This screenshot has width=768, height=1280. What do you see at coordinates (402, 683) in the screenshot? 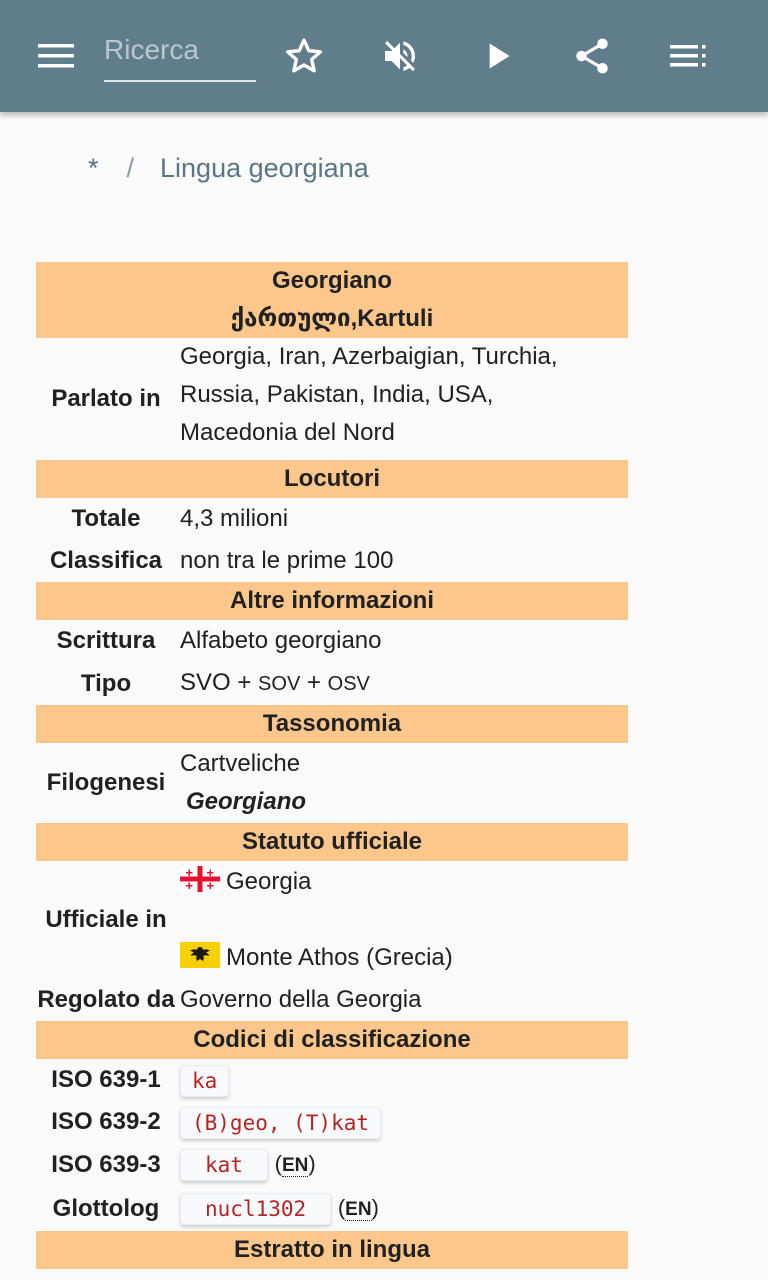
I see `type-value: SVO + SOV + OSV` at bounding box center [402, 683].